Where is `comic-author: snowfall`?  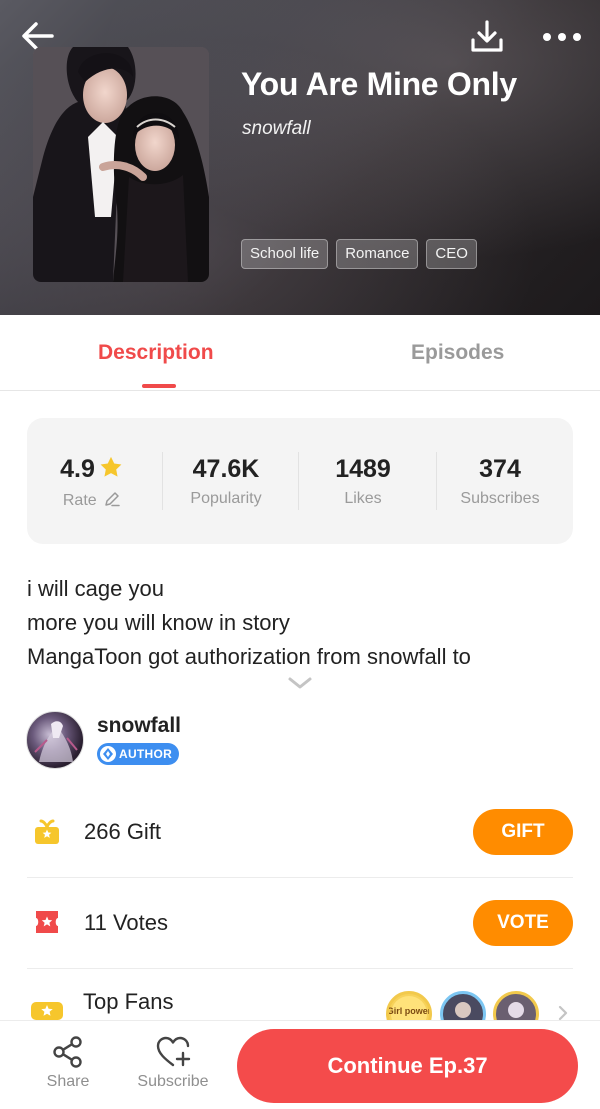
comic-author: snowfall is located at coordinates (276, 129).